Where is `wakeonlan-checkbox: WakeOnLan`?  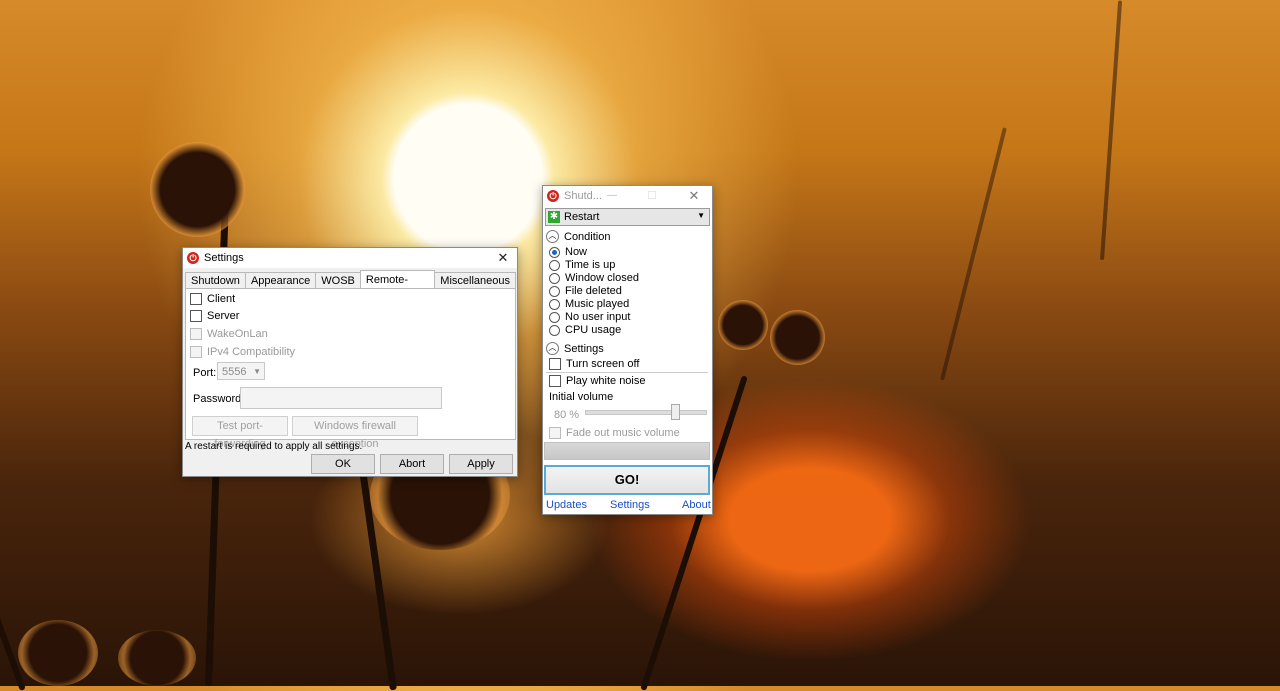 wakeonlan-checkbox: WakeOnLan is located at coordinates (229, 334).